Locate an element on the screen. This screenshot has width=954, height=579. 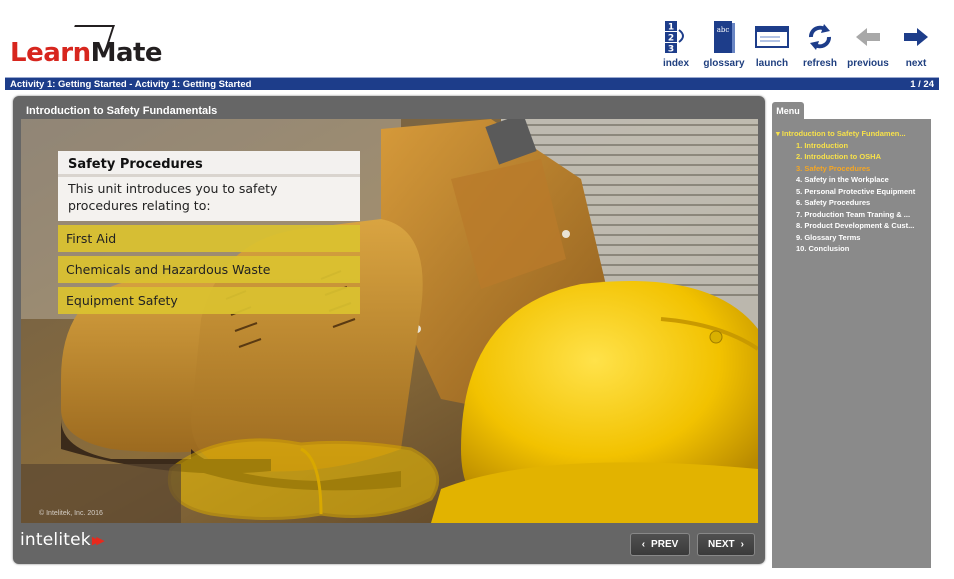
menu-item: 4. Safety in the Workplace is located at coordinates (851, 180).